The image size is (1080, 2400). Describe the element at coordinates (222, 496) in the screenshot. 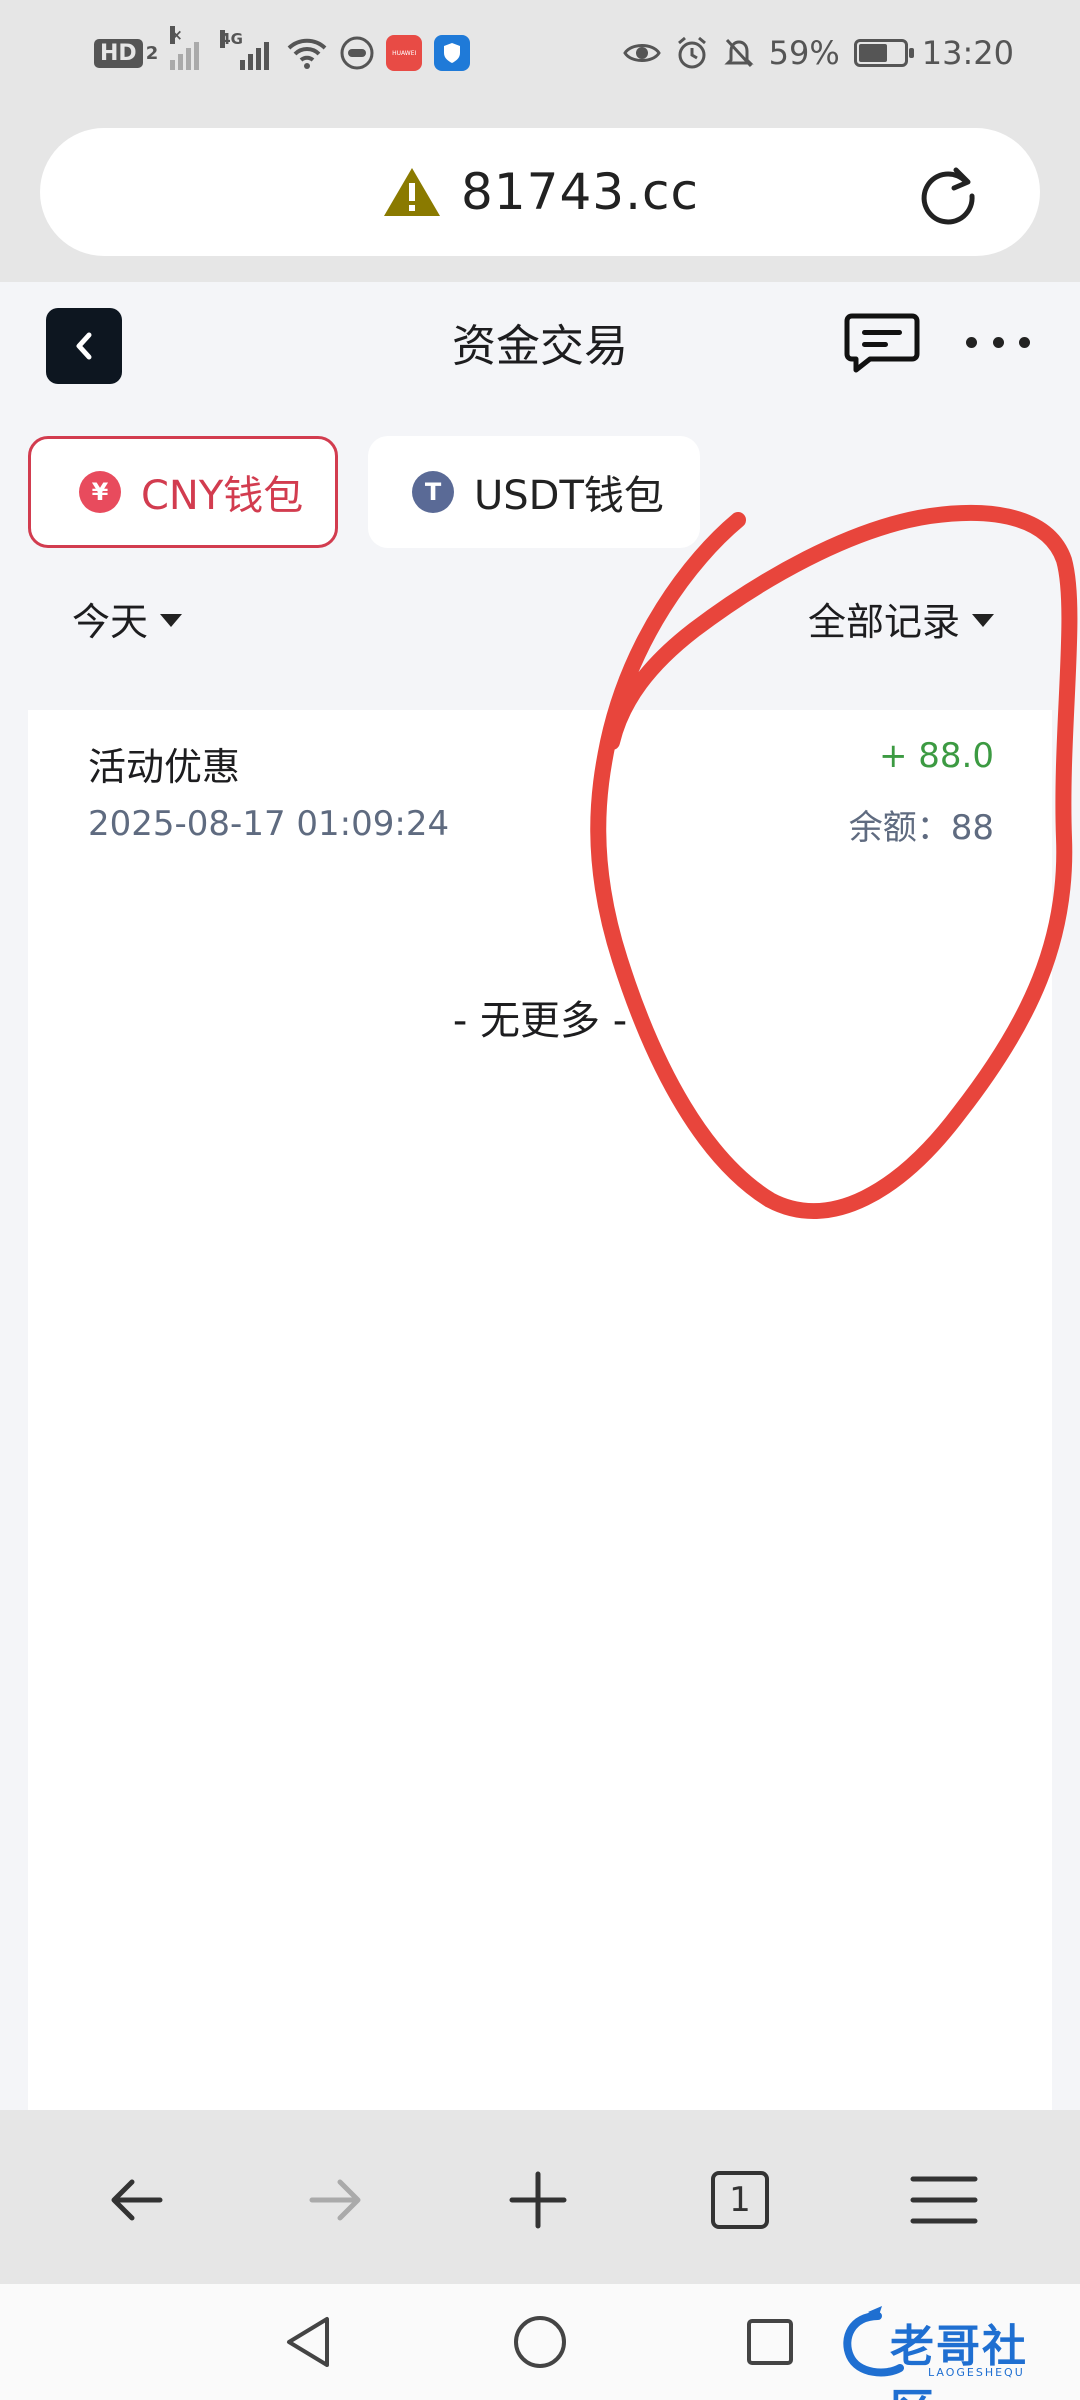

I see `tab-label: CNY钱包` at that location.